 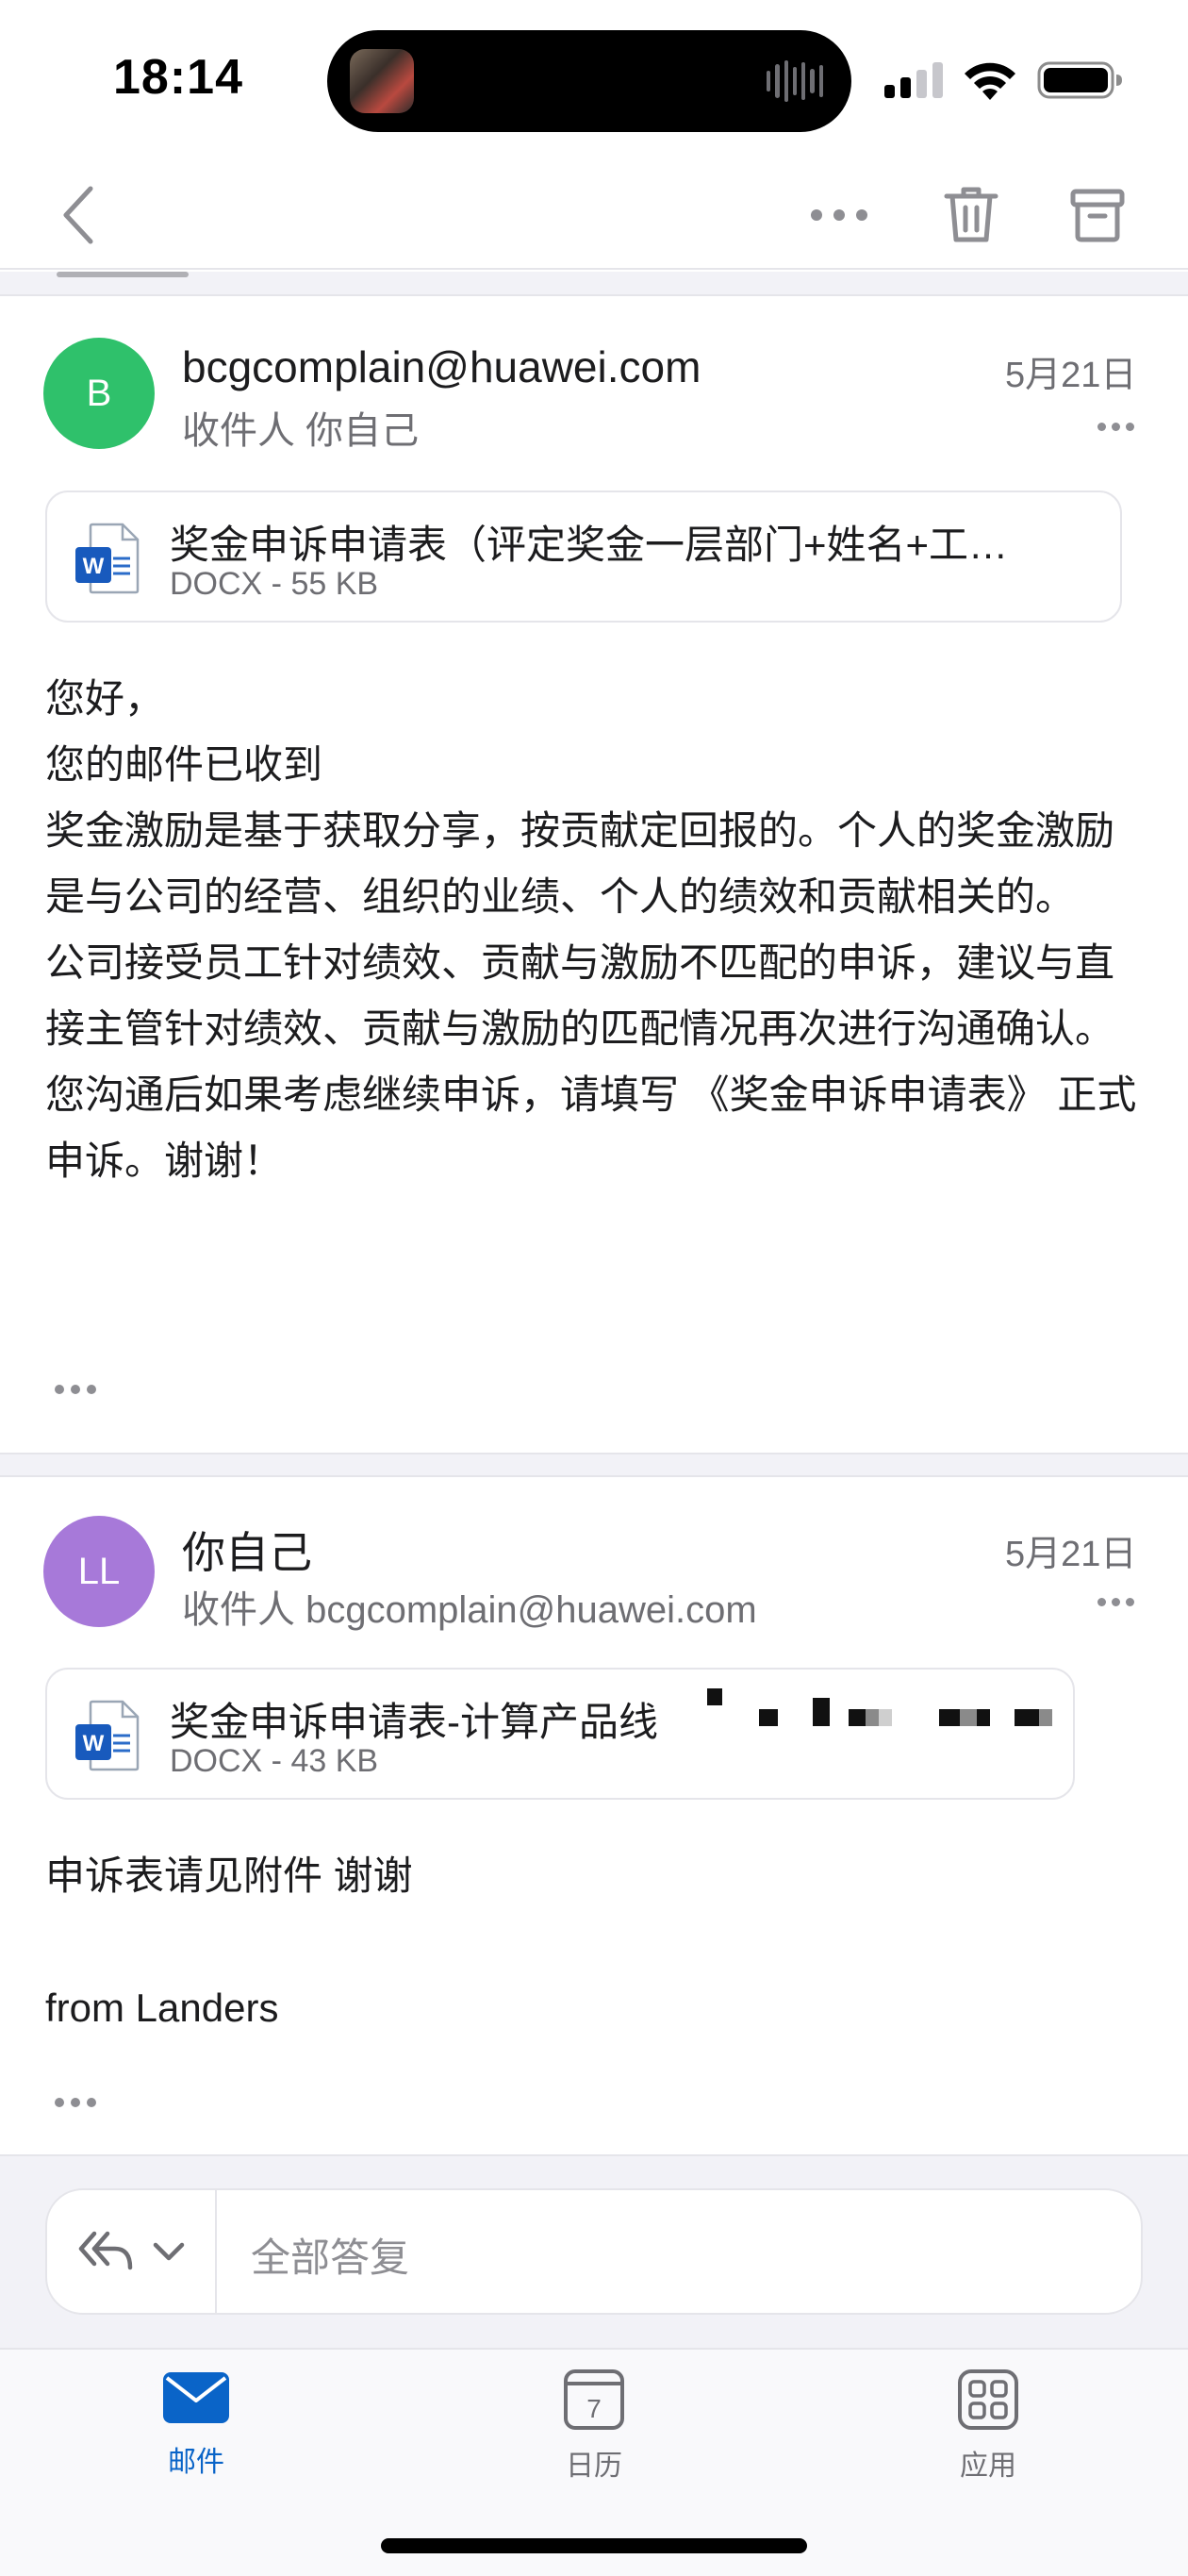 What do you see at coordinates (184, 764) in the screenshot?
I see `body-line: 您的邮件已收到` at bounding box center [184, 764].